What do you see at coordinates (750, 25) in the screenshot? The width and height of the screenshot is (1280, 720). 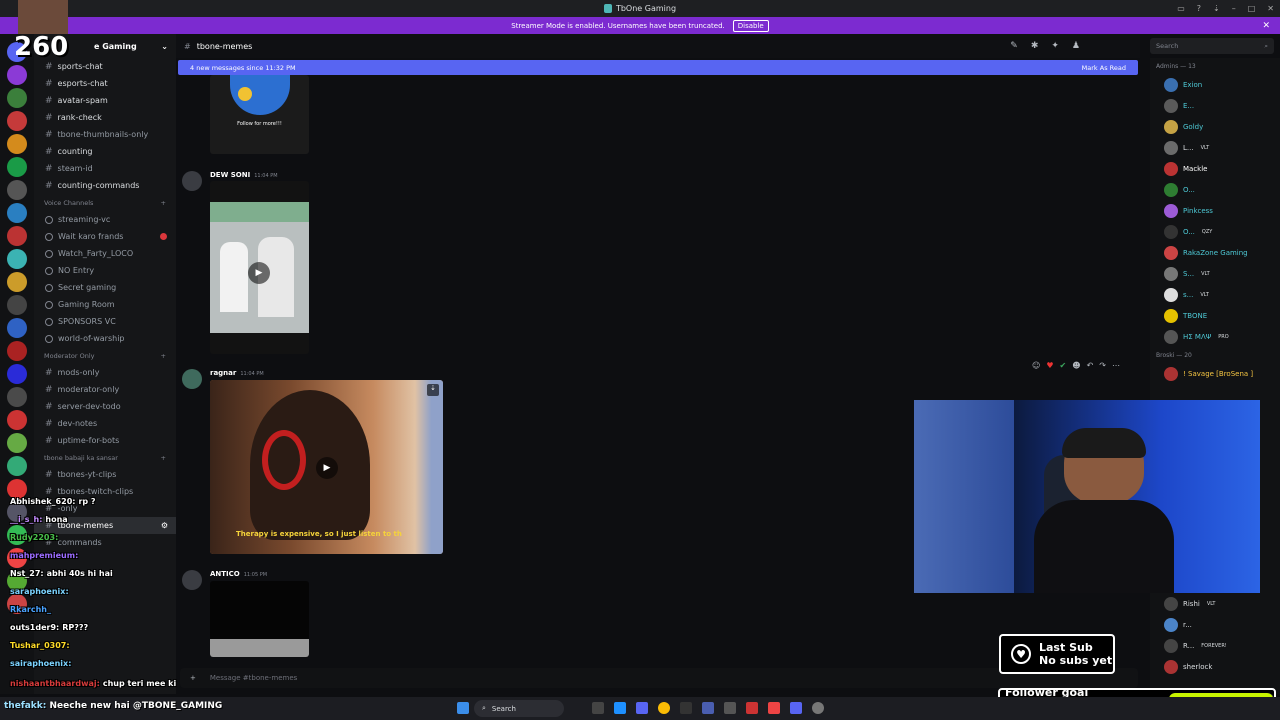 I see `disable-streamer-mode-button: Disable` at bounding box center [750, 25].